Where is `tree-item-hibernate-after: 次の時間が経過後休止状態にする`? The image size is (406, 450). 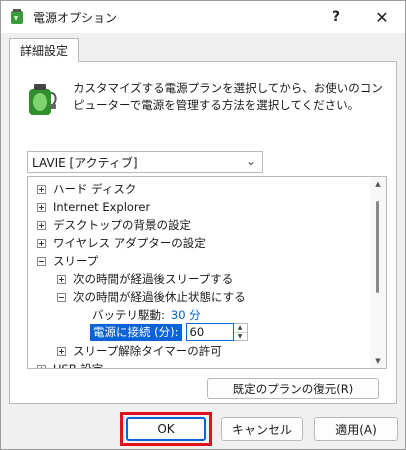 tree-item-hibernate-after: 次の時間が経過後休止状態にする is located at coordinates (151, 297).